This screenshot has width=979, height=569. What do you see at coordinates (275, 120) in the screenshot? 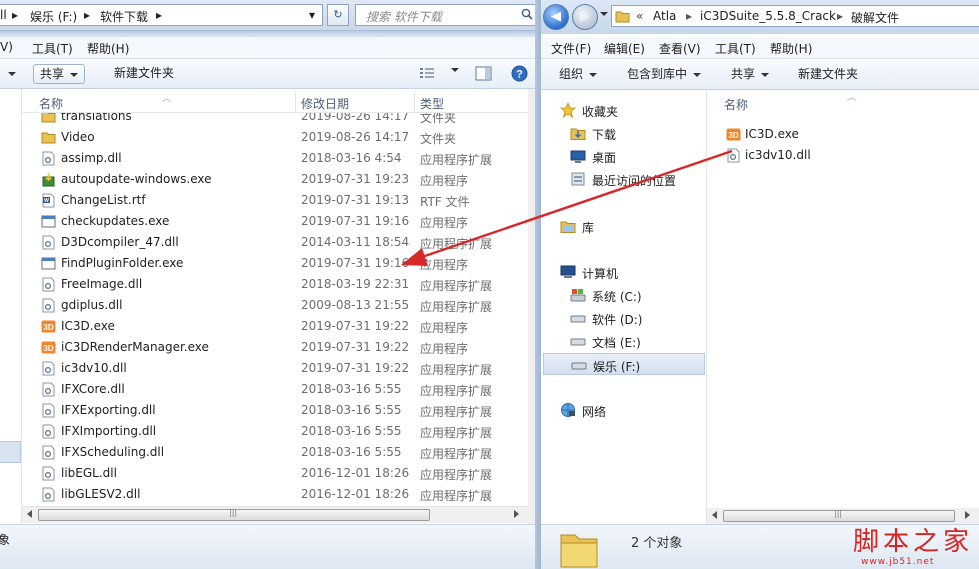
I see `file-row: translations 2019-08-26 14:17 文件夹` at bounding box center [275, 120].